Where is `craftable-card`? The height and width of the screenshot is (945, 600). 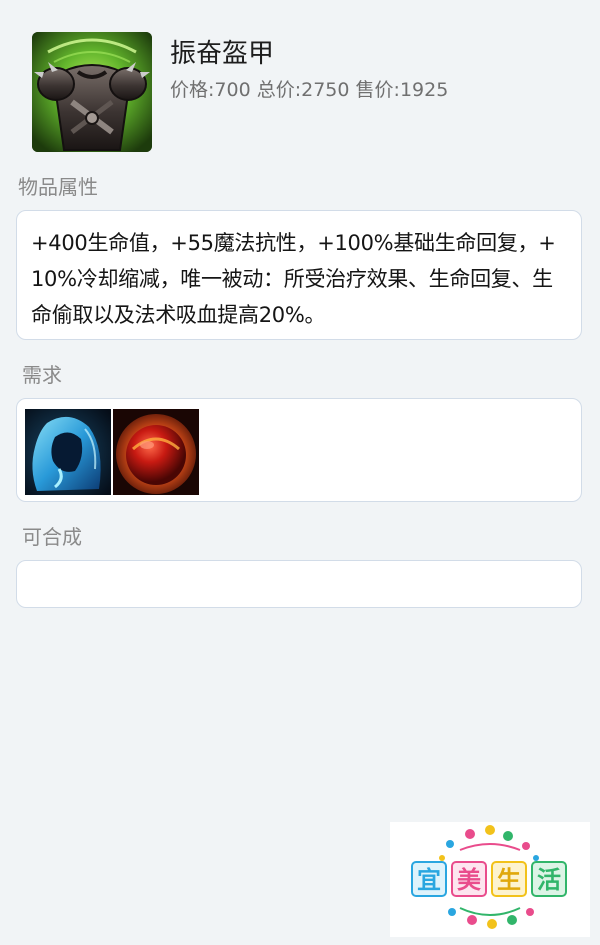
craftable-card is located at coordinates (299, 584).